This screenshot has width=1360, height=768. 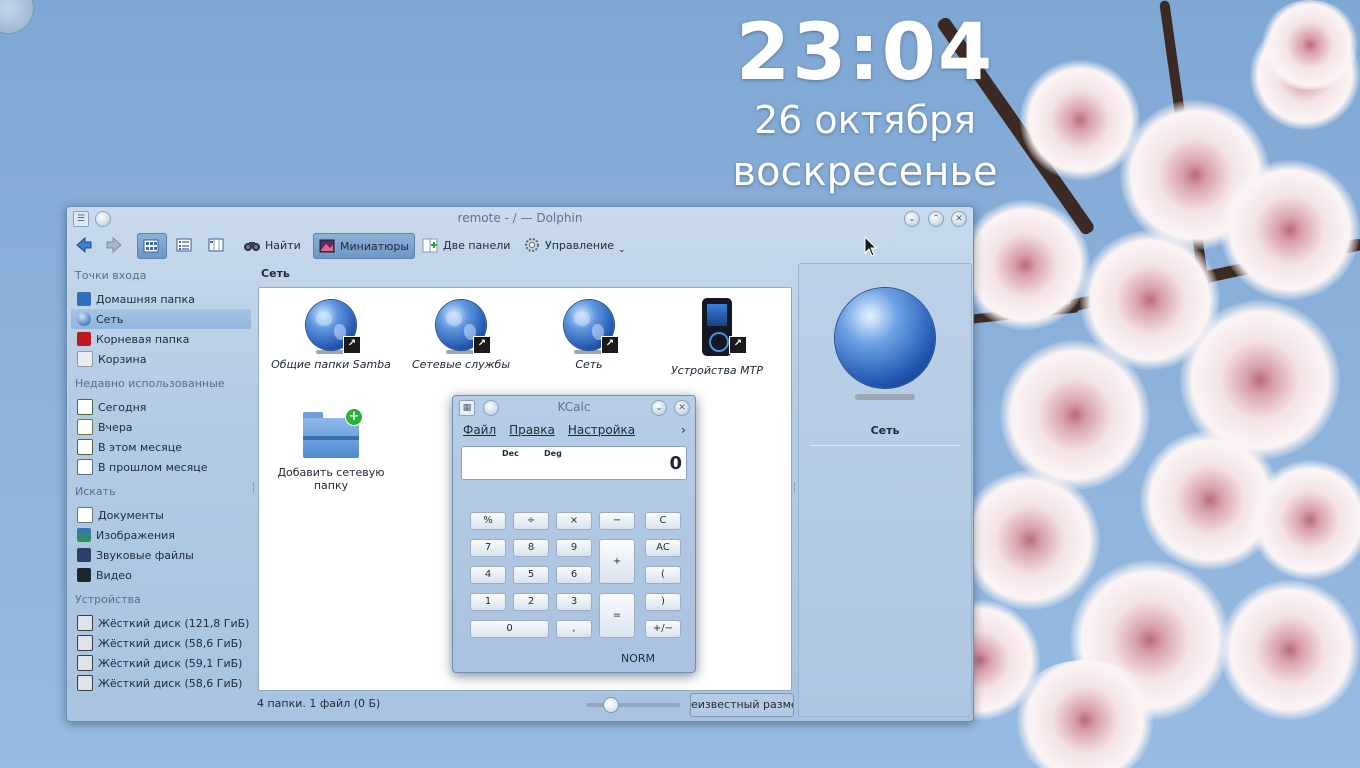 I want to click on places-splitter-handle, so click(x=255, y=488).